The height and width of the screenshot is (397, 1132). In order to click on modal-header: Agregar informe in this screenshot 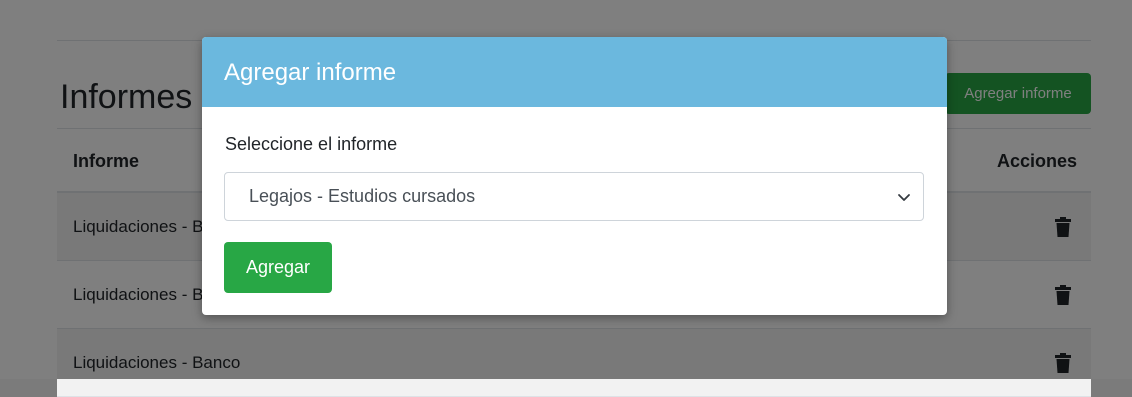, I will do `click(574, 72)`.